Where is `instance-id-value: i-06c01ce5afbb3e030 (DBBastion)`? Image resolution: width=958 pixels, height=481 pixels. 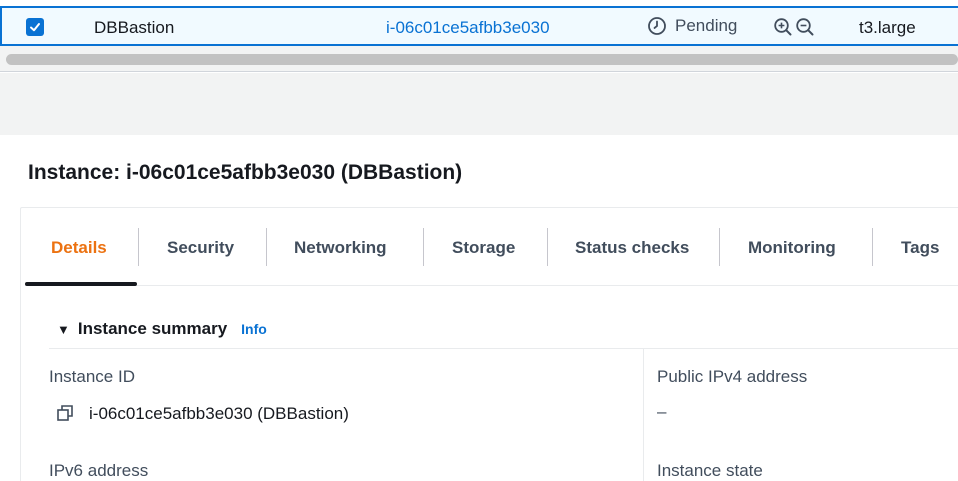
instance-id-value: i-06c01ce5afbb3e030 (DBBastion) is located at coordinates (219, 413).